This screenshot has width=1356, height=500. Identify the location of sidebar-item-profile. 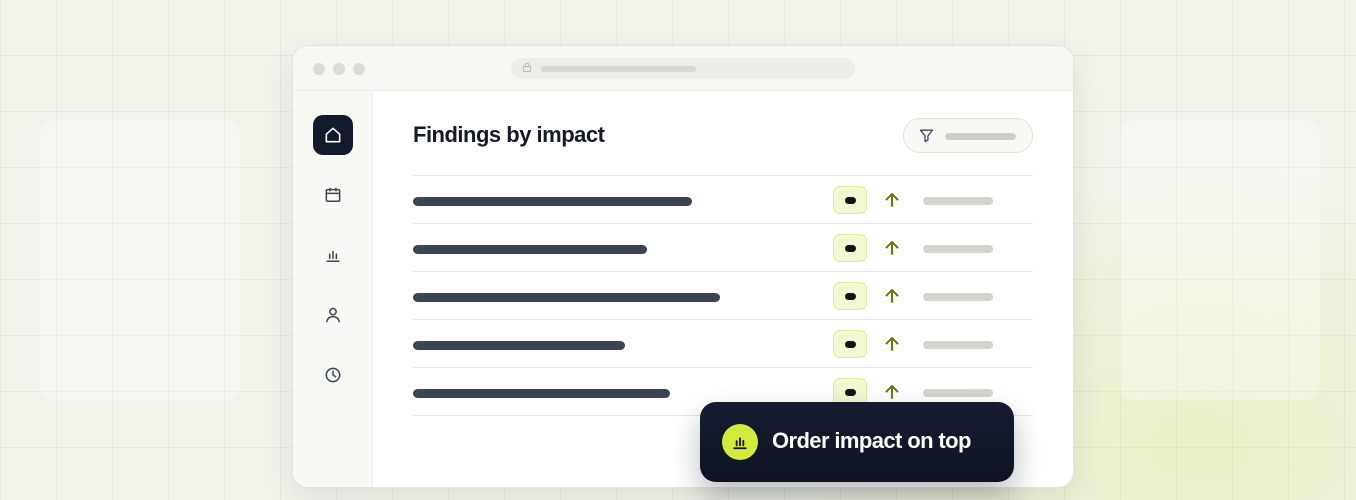
(333, 315).